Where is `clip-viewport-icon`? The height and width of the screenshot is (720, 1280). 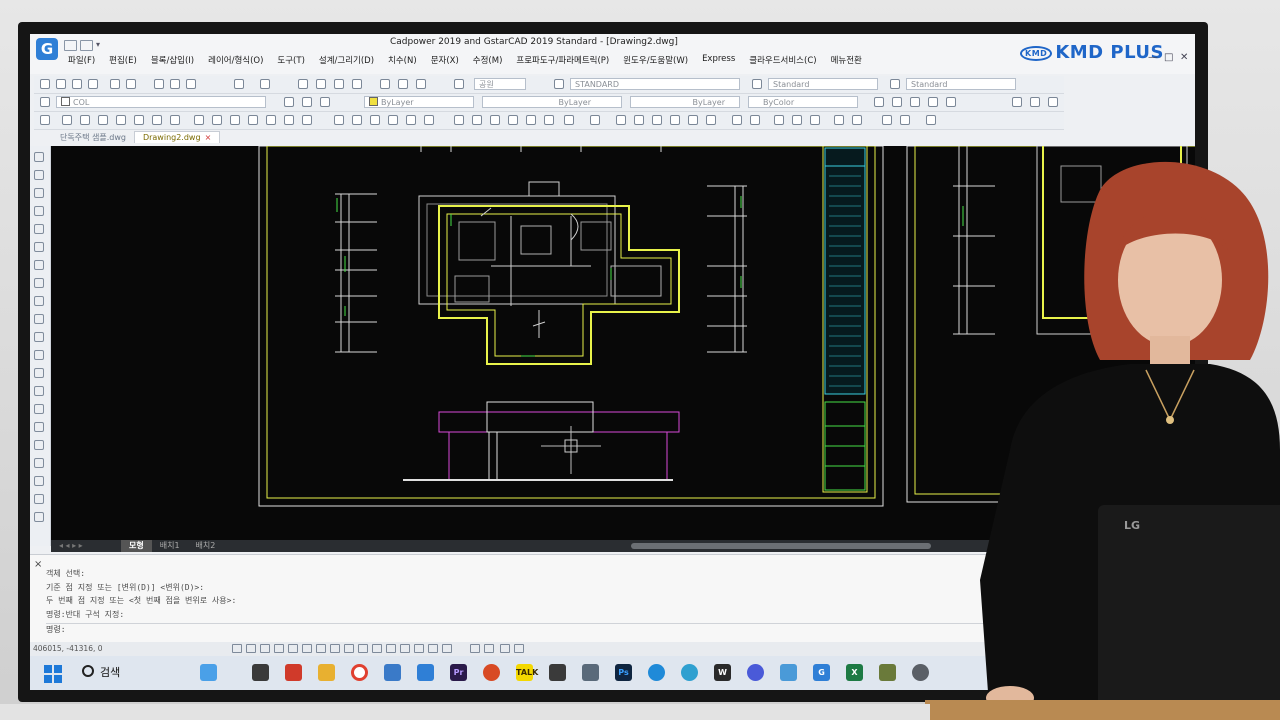 clip-viewport-icon is located at coordinates (1035, 102).